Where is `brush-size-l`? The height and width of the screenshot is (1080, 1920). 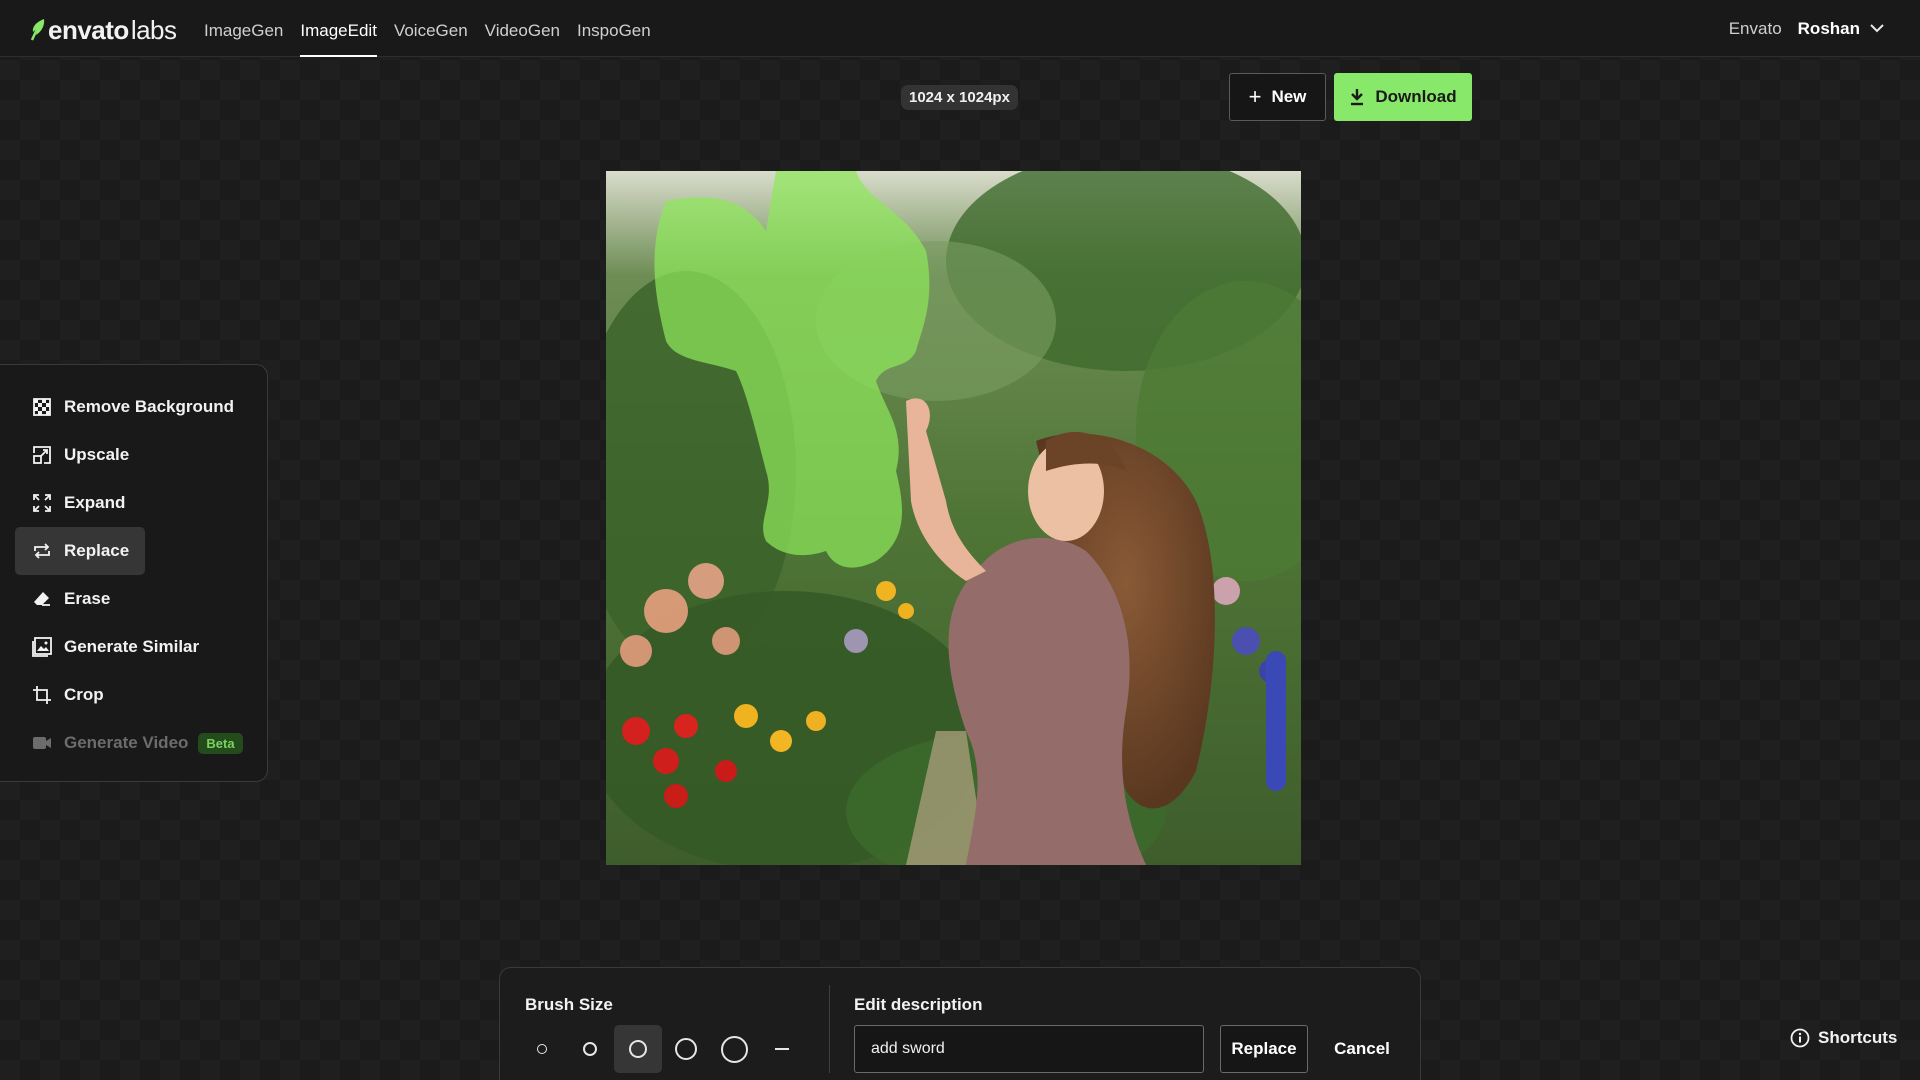 brush-size-l is located at coordinates (686, 1049).